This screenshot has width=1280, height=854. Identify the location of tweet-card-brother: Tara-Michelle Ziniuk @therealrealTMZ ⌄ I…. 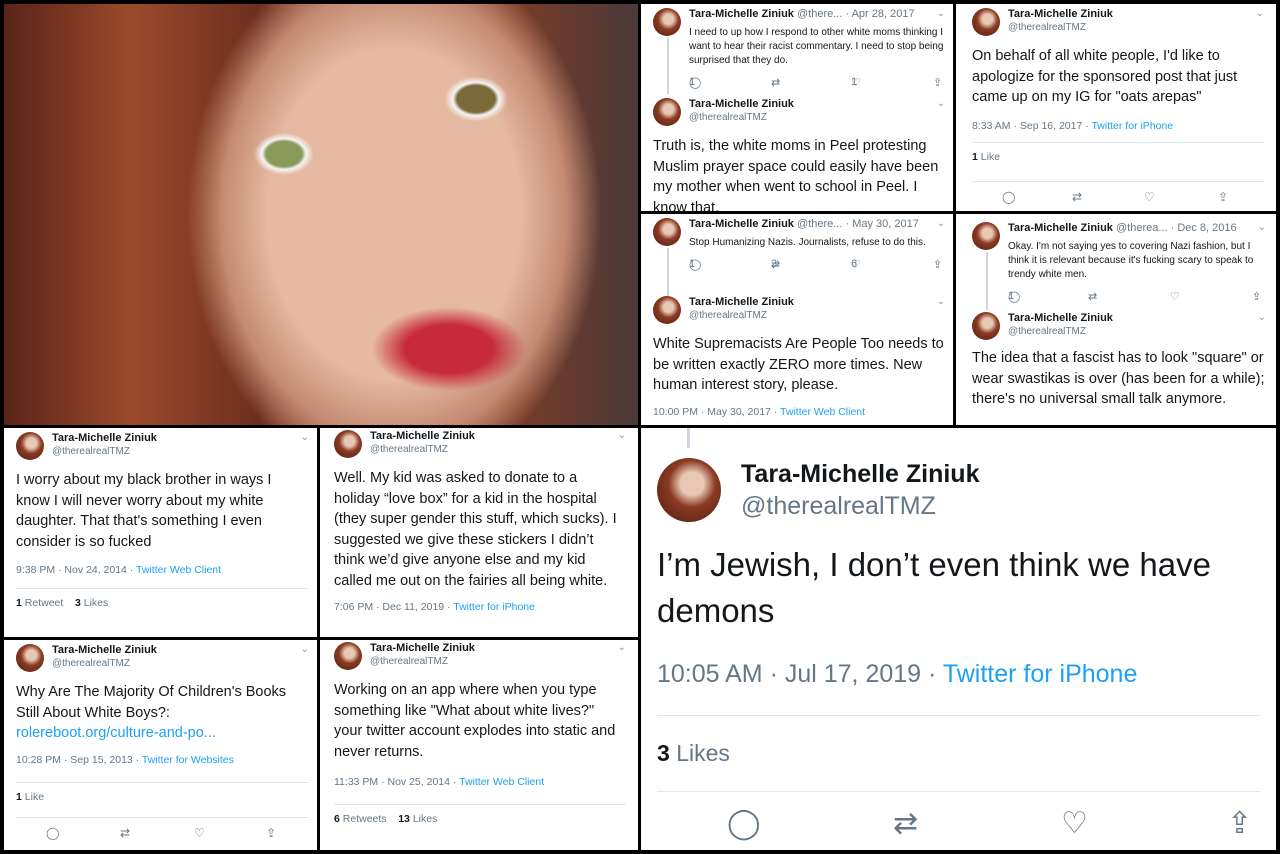
(160, 532).